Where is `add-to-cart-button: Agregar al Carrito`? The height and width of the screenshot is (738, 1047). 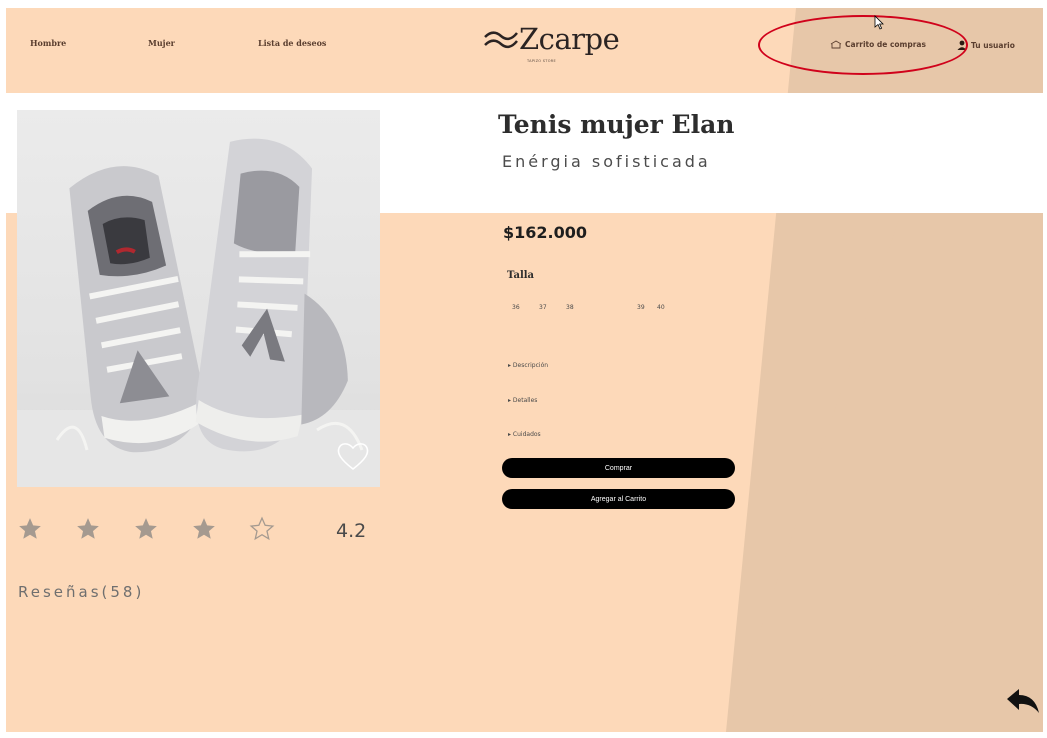
add-to-cart-button: Agregar al Carrito is located at coordinates (618, 499).